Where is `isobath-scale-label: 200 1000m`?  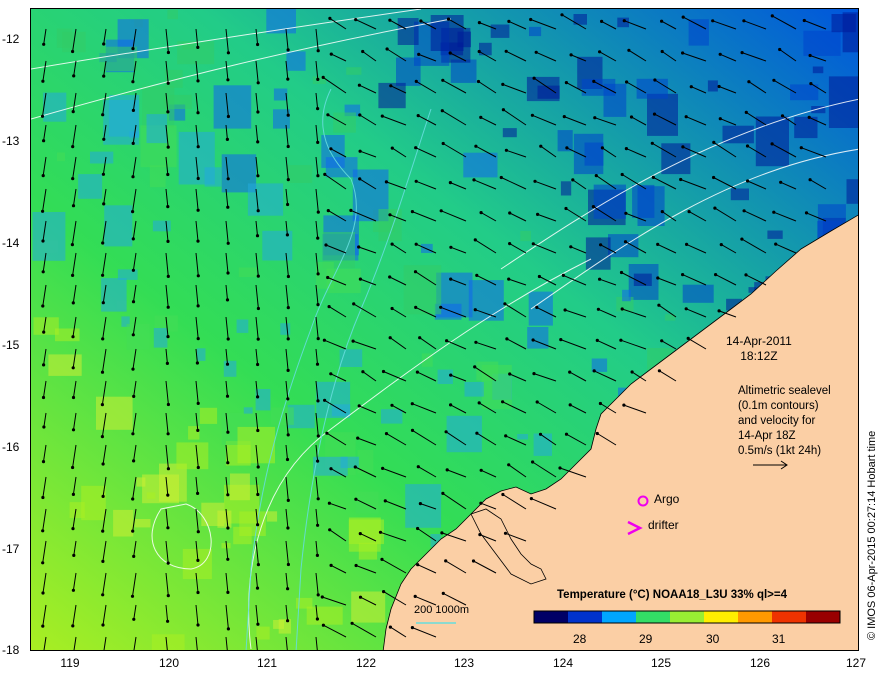
isobath-scale-label: 200 1000m is located at coordinates (442, 610).